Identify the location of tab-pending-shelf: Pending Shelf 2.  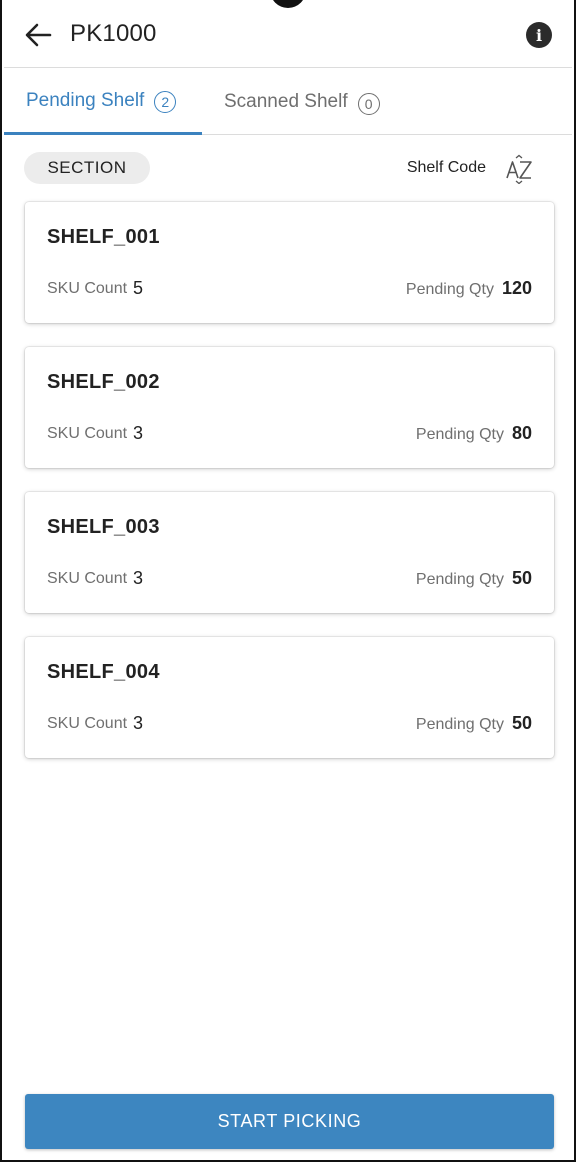
(103, 102).